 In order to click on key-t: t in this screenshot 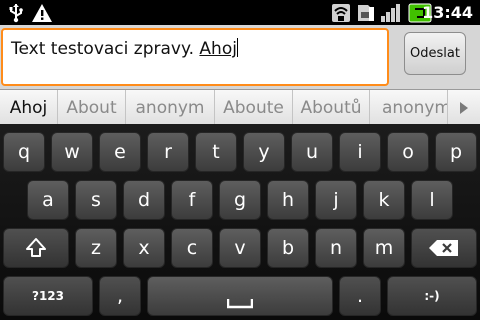, I will do `click(216, 152)`.